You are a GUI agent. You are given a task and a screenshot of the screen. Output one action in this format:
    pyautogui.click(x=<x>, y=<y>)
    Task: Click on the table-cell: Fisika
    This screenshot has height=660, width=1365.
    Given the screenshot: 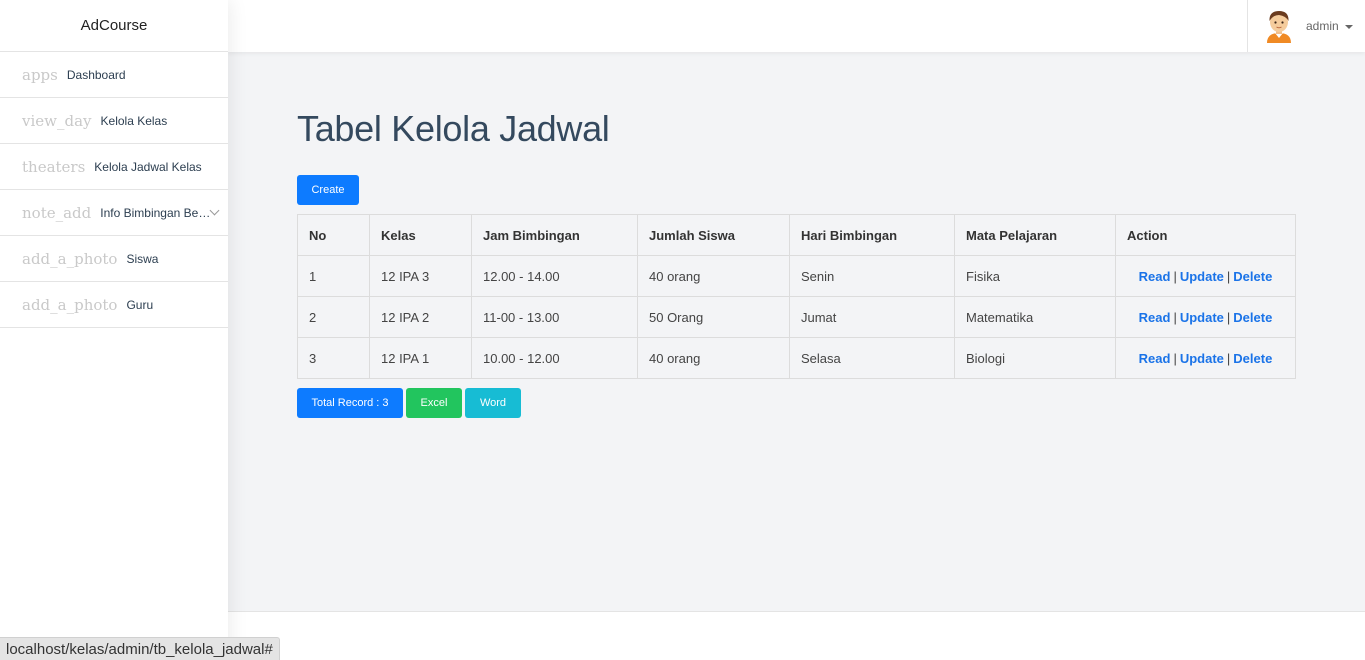 What is the action you would take?
    pyautogui.click(x=1035, y=276)
    